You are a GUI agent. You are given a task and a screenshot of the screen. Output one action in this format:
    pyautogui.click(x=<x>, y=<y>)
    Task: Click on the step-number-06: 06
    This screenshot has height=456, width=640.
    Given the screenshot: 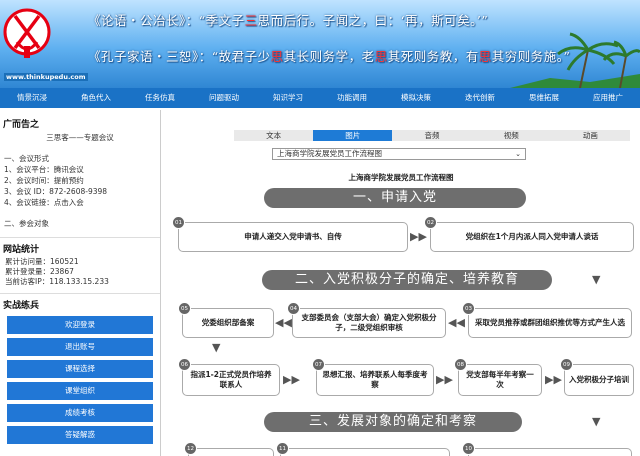 What is the action you would take?
    pyautogui.click(x=184, y=364)
    